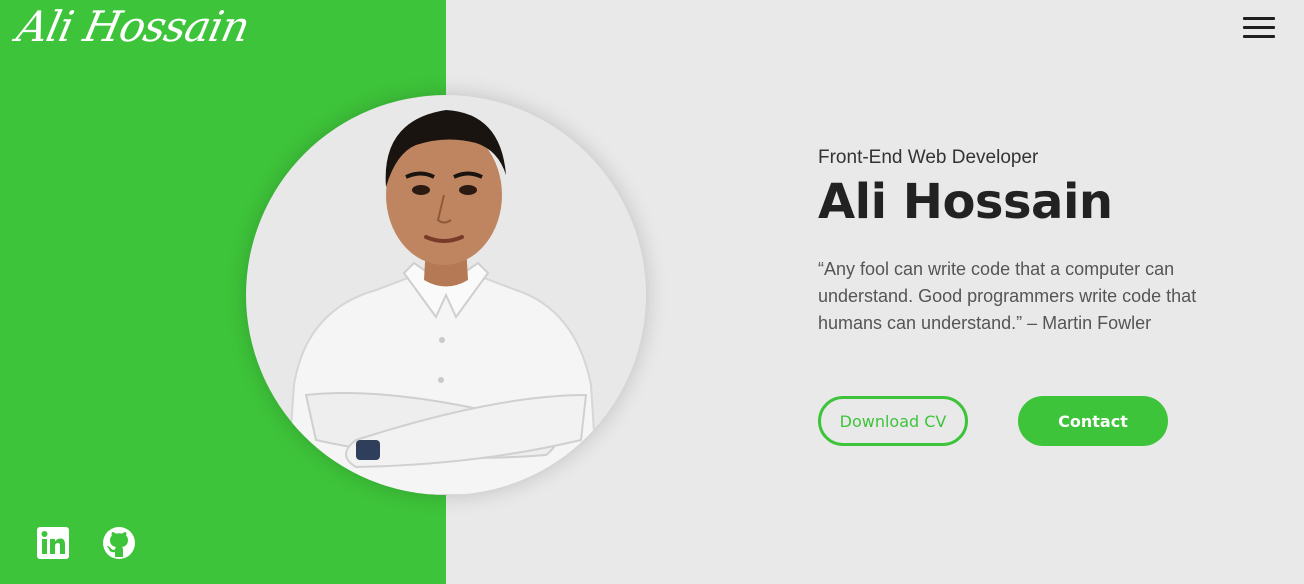 The image size is (1304, 584). Describe the element at coordinates (1093, 421) in the screenshot. I see `contact-button: Contact` at that location.